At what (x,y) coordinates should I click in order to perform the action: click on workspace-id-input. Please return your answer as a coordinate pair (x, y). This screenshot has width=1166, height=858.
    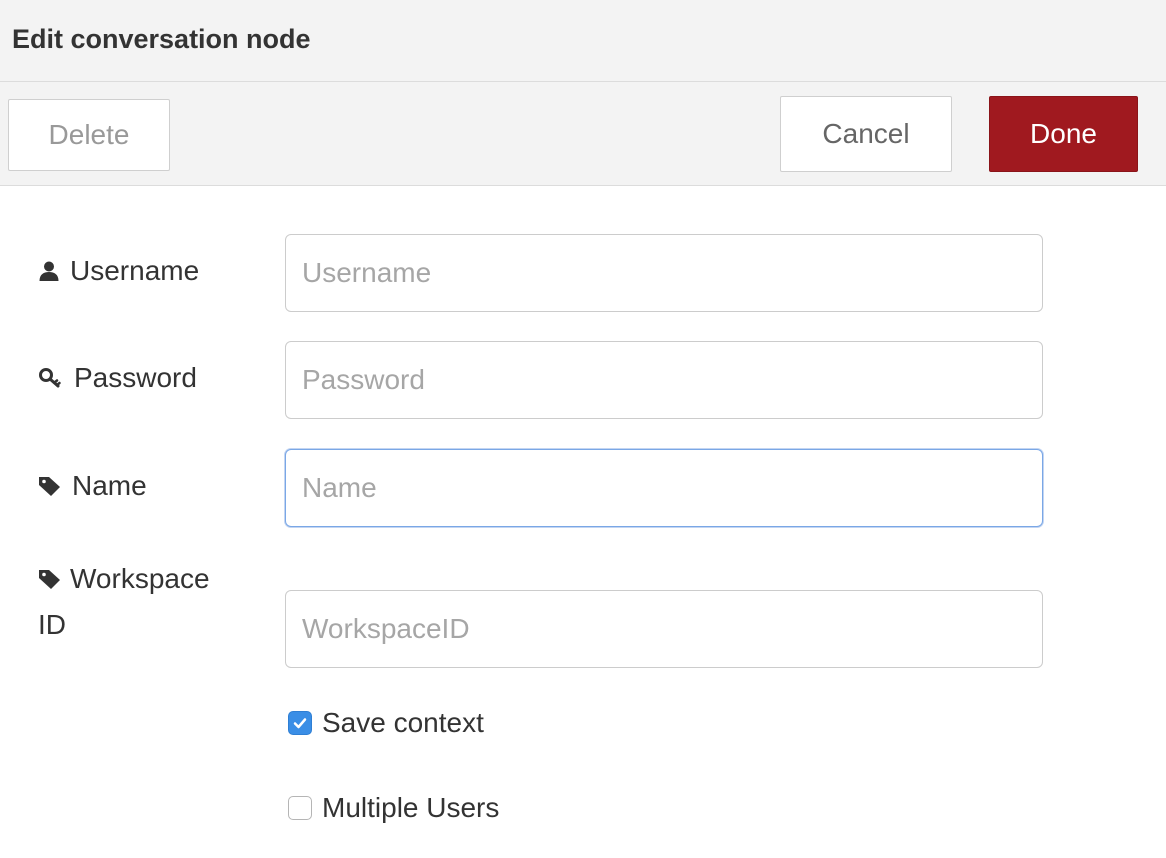
    Looking at the image, I should click on (664, 629).